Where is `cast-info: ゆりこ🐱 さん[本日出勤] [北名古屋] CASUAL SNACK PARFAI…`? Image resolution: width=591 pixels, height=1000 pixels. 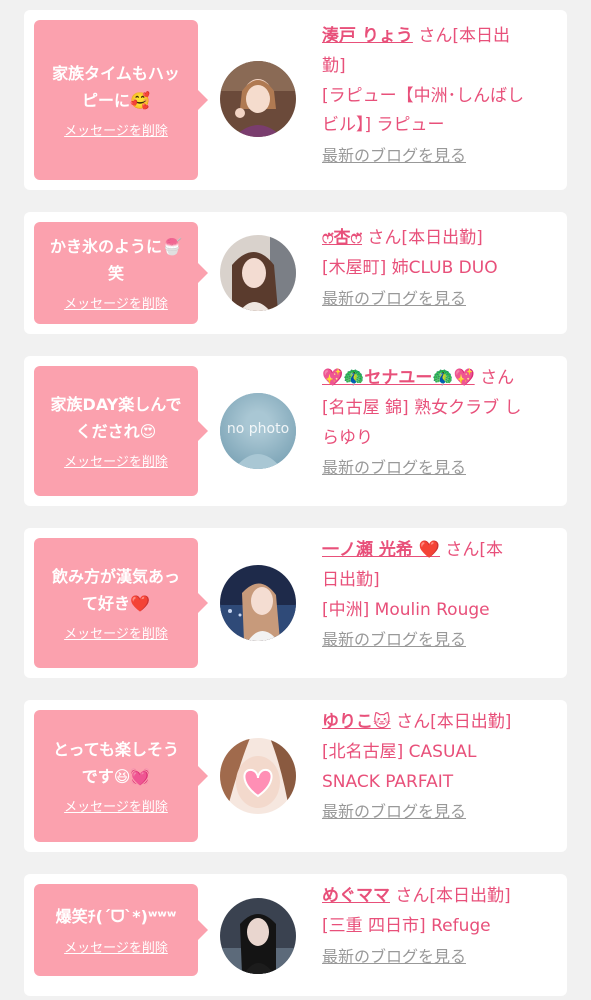
cast-info: ゆりこ🐱 さん[本日出勤] [北名古屋] CASUAL SNACK PARFAI… is located at coordinates (440, 766).